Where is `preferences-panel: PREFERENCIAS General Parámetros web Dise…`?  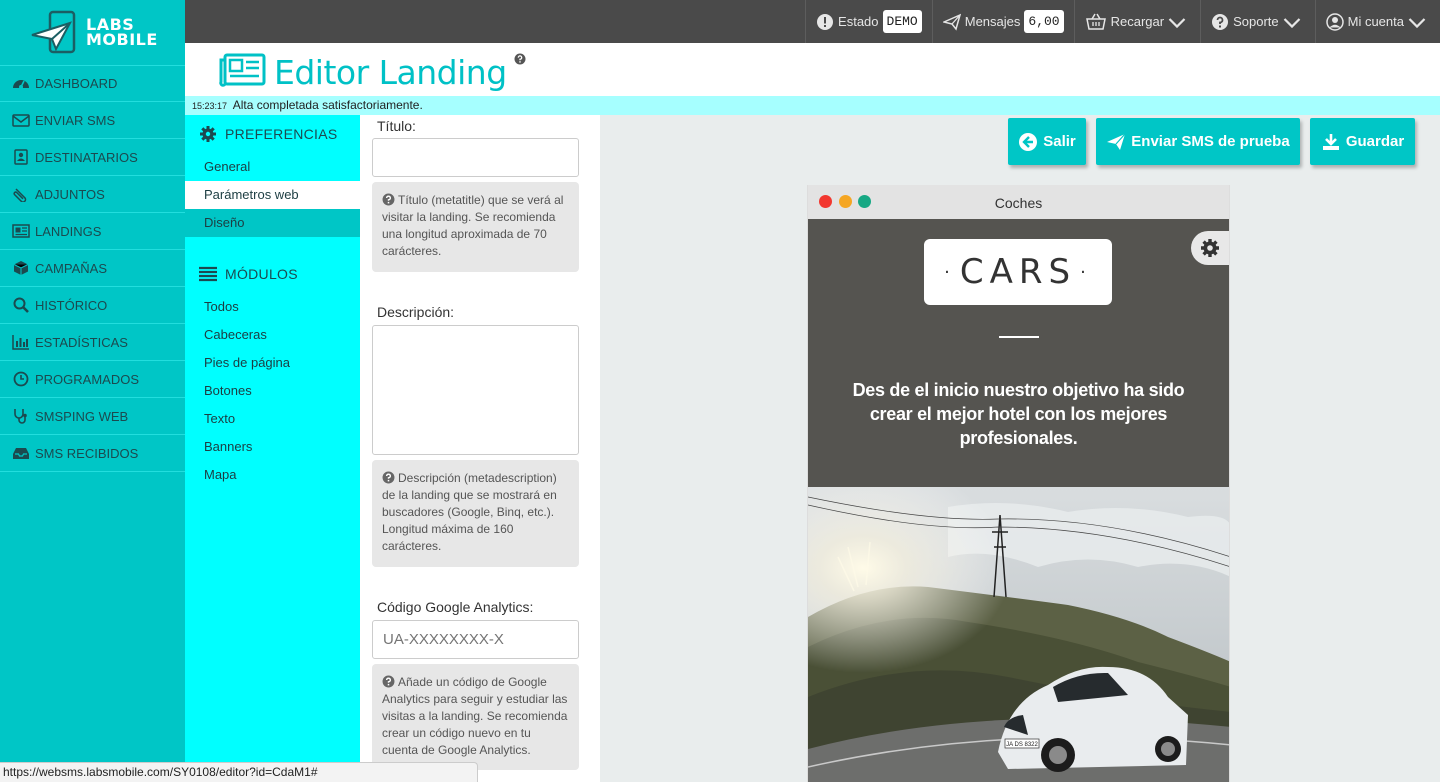
preferences-panel: PREFERENCIAS General Parámetros web Dise… is located at coordinates (272, 448).